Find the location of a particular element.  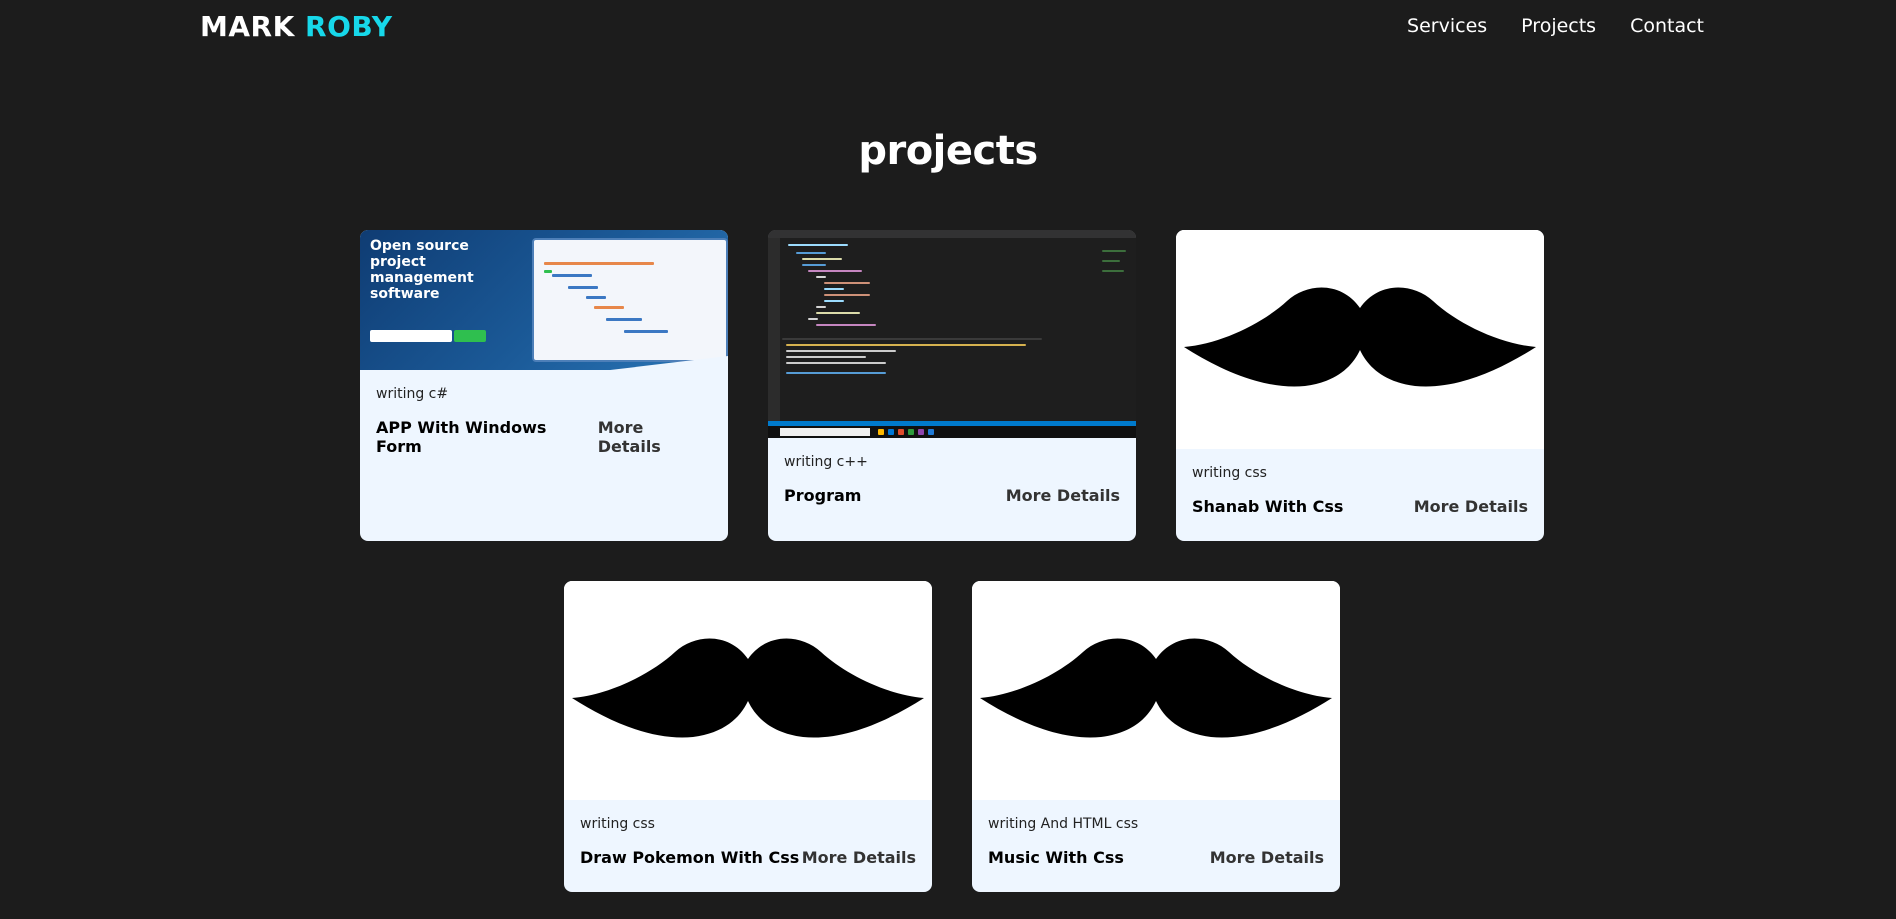

card-title: Music With Css is located at coordinates (1056, 857).